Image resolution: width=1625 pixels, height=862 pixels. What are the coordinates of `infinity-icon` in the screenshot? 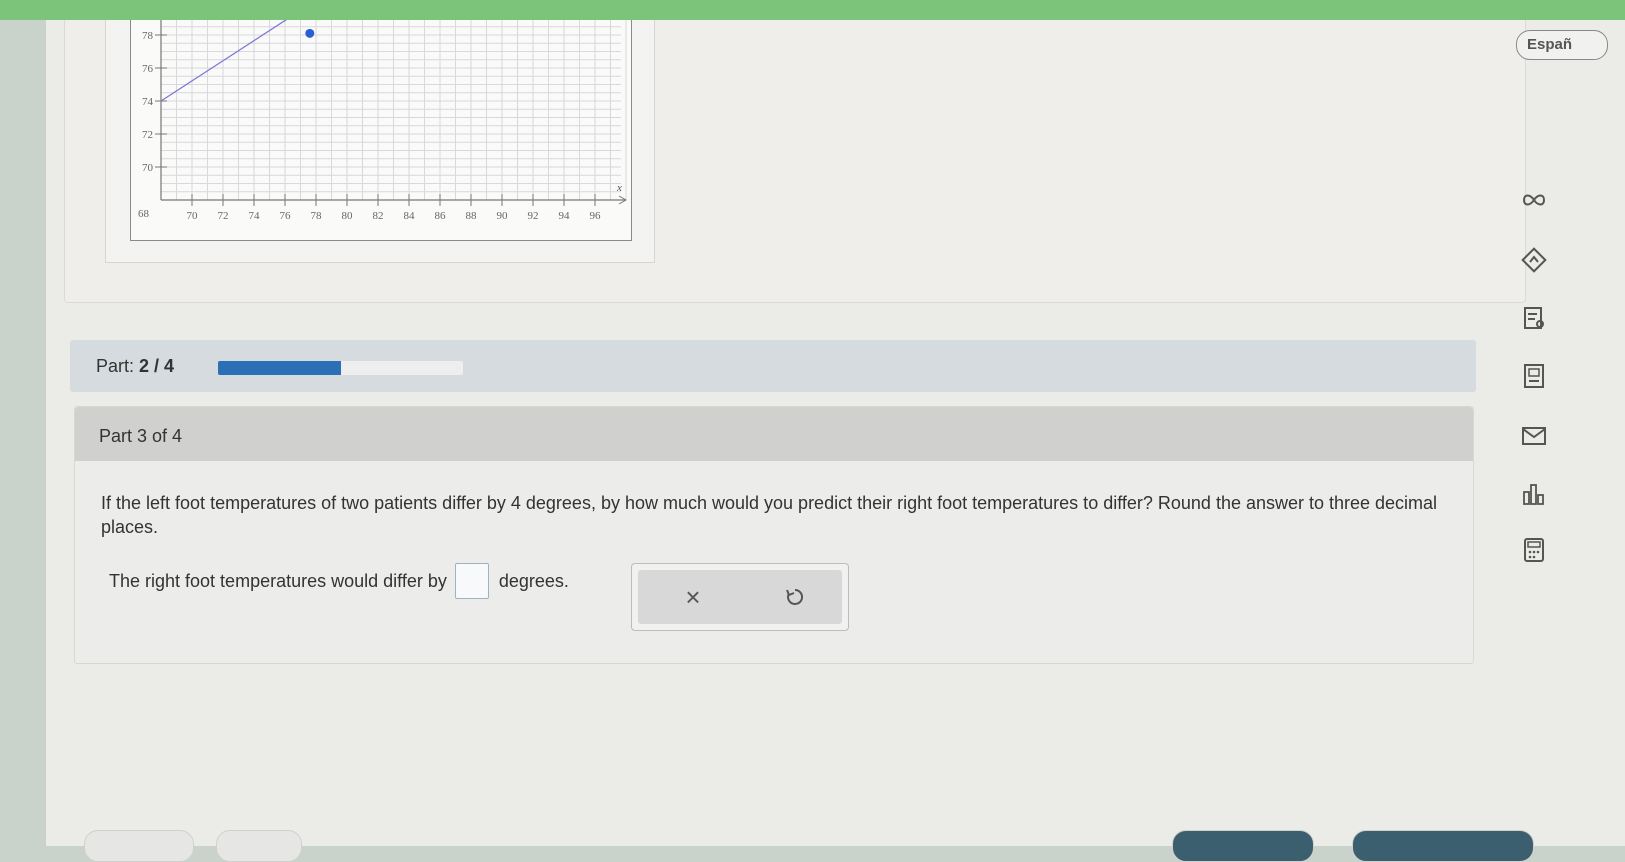 It's located at (1534, 200).